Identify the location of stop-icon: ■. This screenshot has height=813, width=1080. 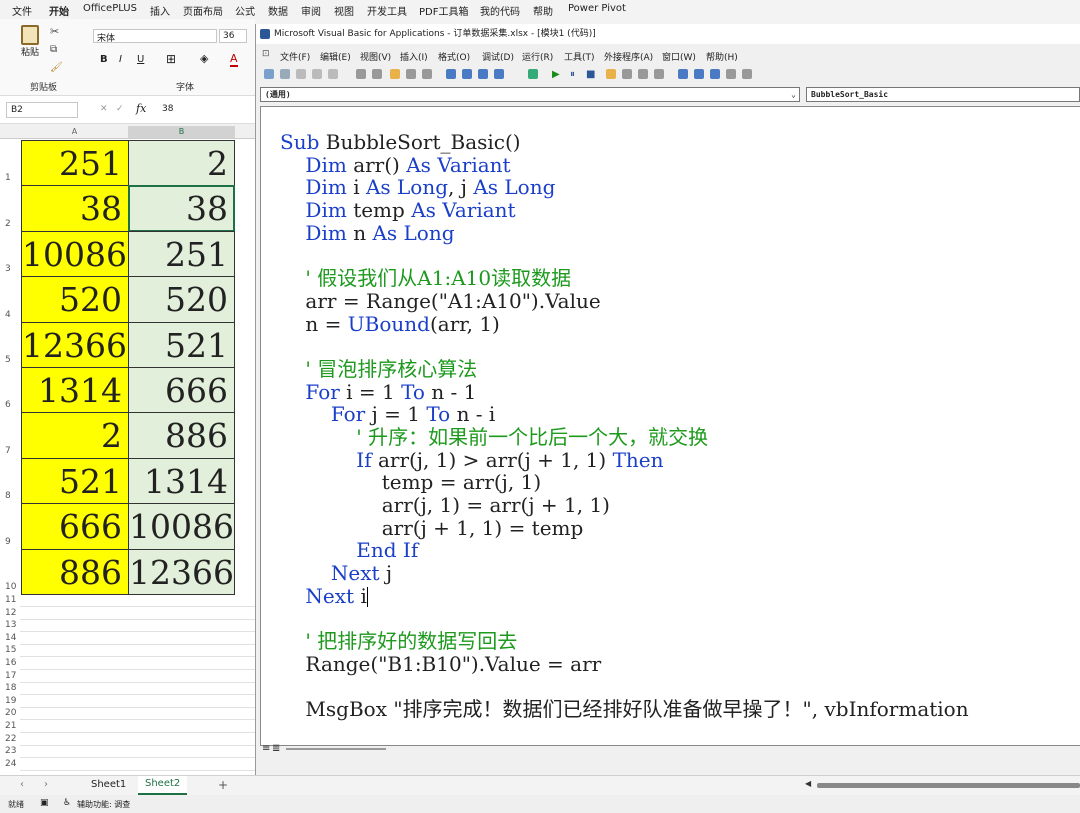
(590, 74).